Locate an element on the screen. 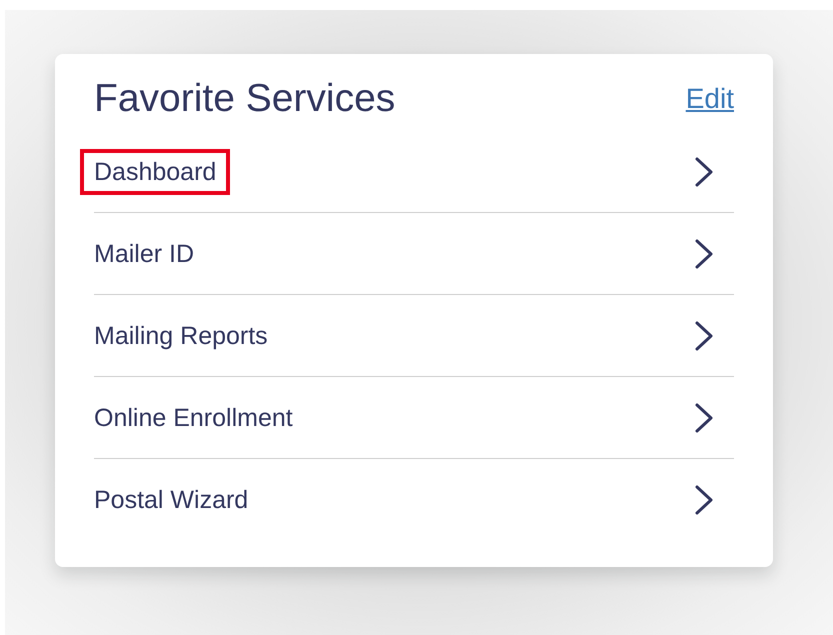 This screenshot has width=833, height=635. card-title: Favorite Services is located at coordinates (245, 99).